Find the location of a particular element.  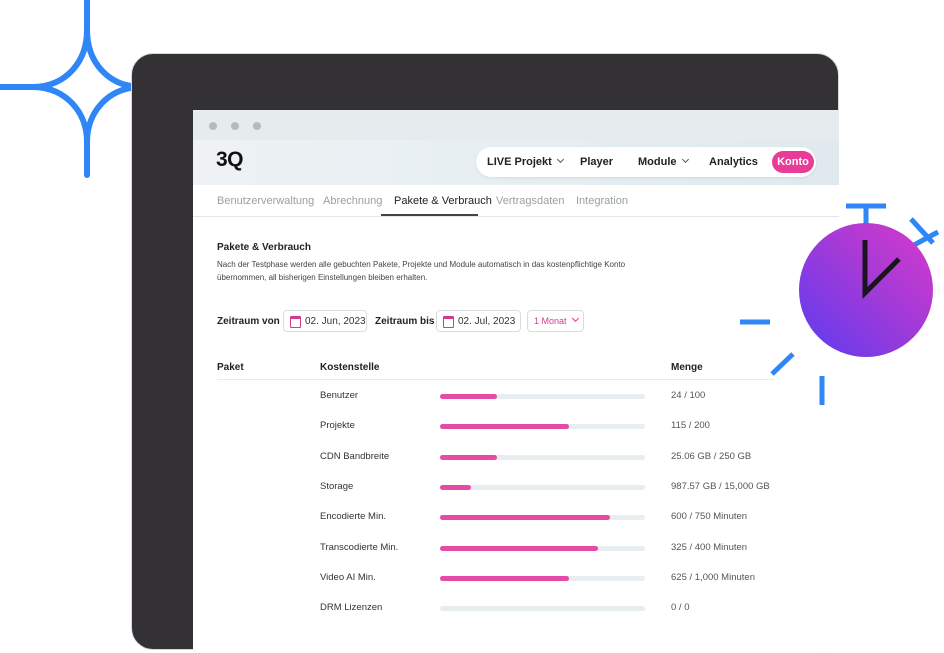

row-amount: 625 / 1,000 Minuten is located at coordinates (713, 577).